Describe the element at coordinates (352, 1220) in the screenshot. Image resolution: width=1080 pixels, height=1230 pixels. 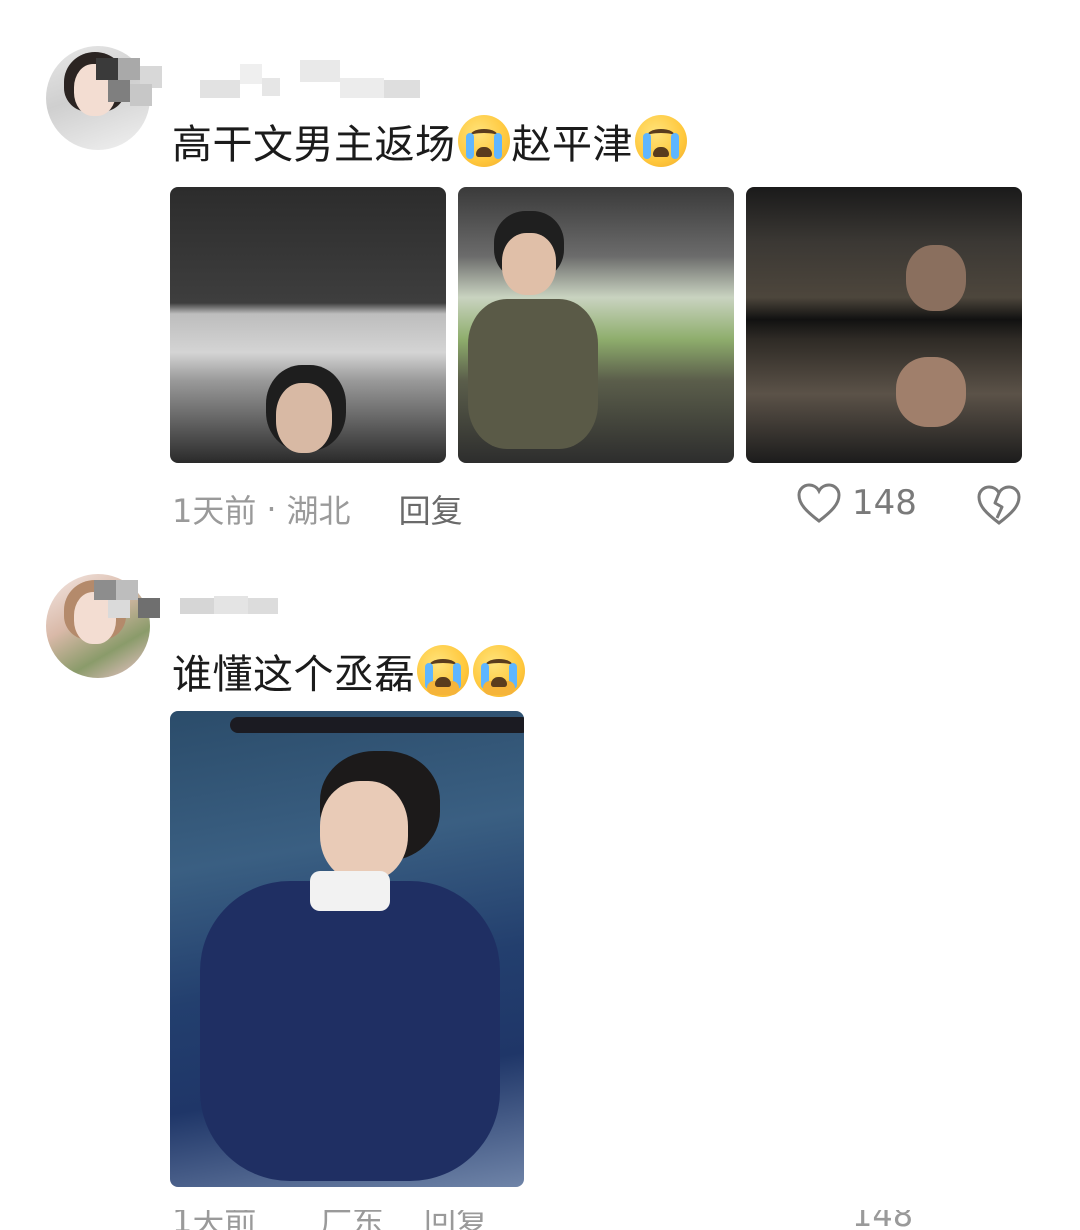
I see `comment-location: 广东` at that location.